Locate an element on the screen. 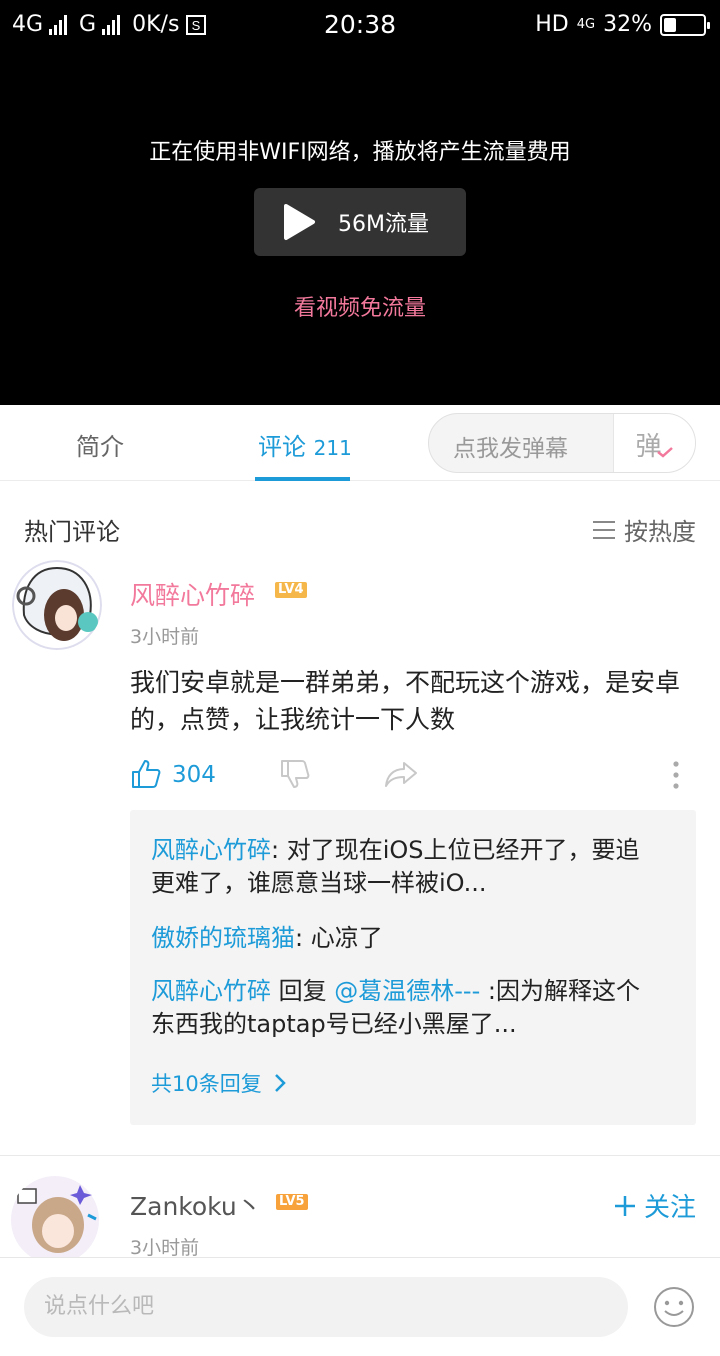 The height and width of the screenshot is (1356, 720). emoji-icon is located at coordinates (674, 1307).